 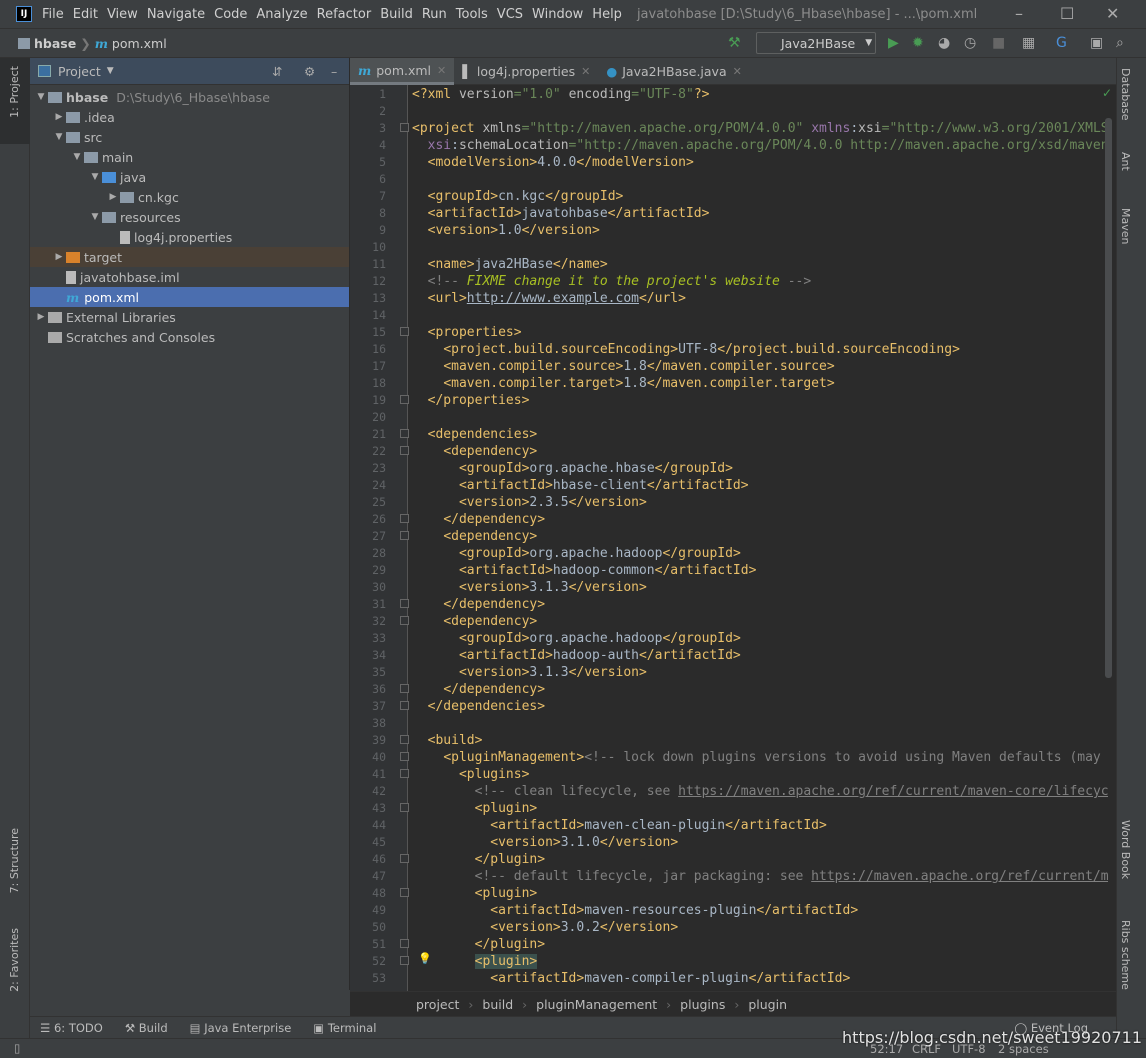 What do you see at coordinates (379, 859) in the screenshot?
I see `line-number: 46` at bounding box center [379, 859].